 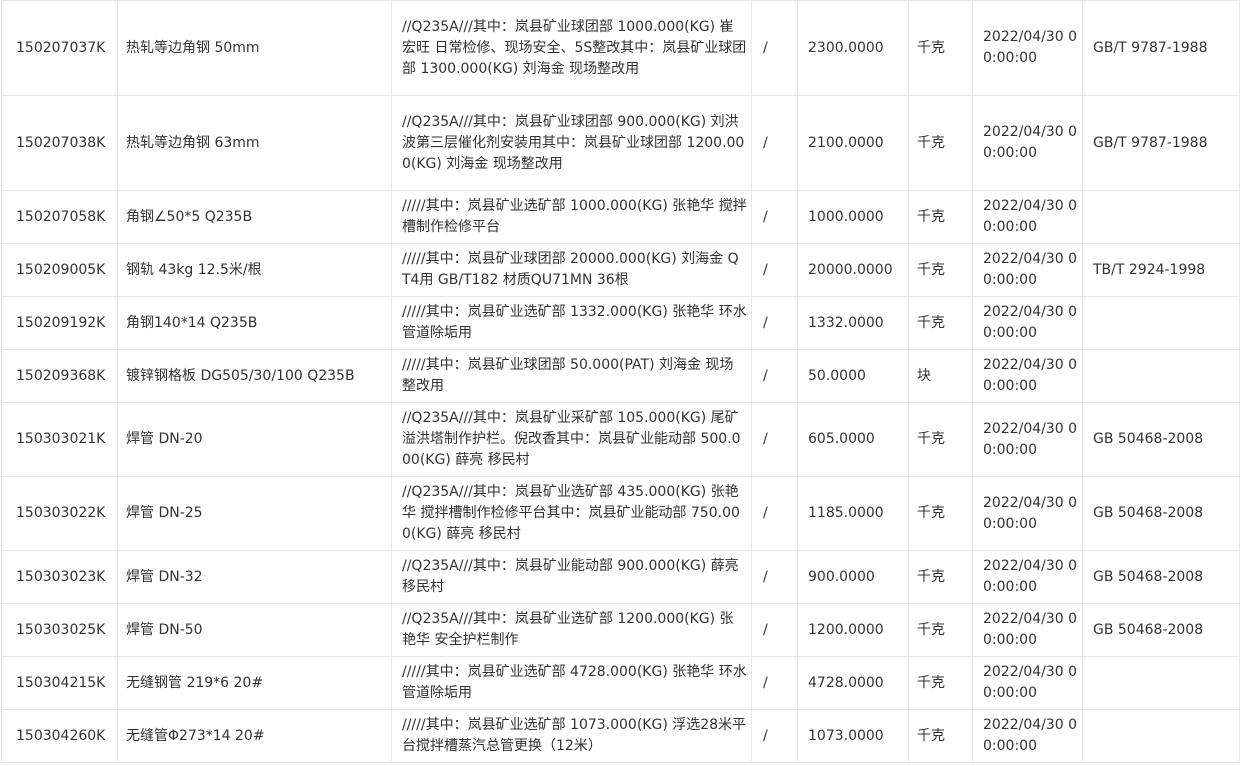 I want to click on item-quantity-cell: 1073.0000, so click(x=853, y=736).